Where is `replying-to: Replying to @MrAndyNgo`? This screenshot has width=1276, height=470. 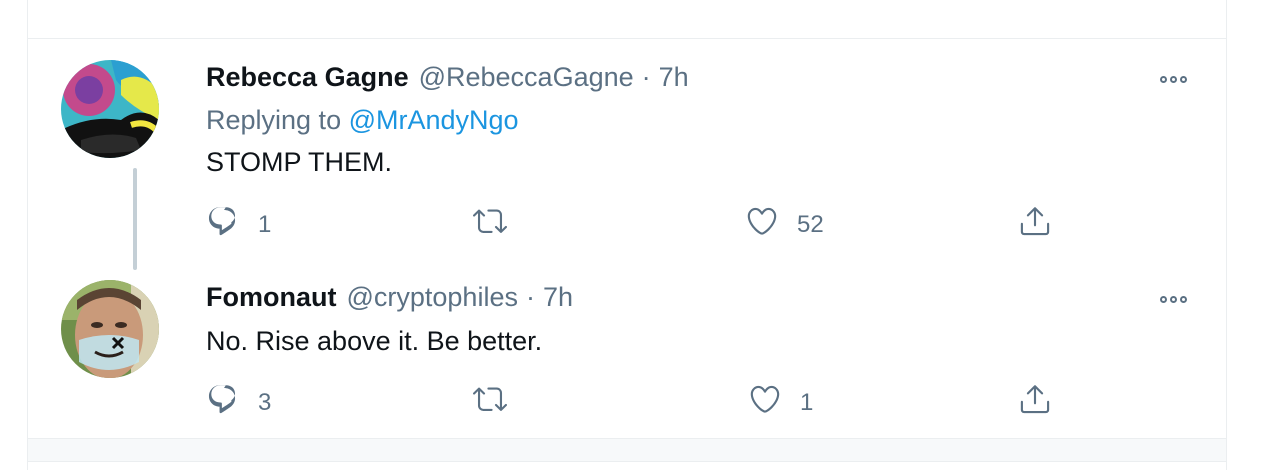 replying-to: Replying to @MrAndyNgo is located at coordinates (362, 120).